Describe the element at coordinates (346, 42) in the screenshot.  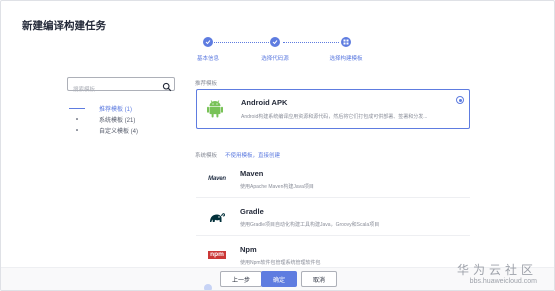
I see `grid-icon` at that location.